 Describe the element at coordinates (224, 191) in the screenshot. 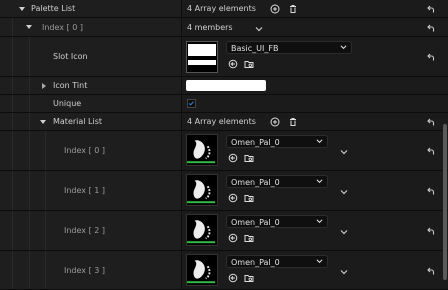

I see `list-item: Index [ 1 ] Omen_Pal_0` at that location.